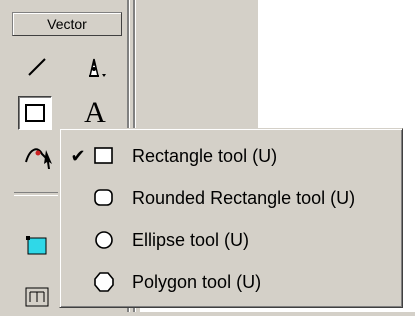  What do you see at coordinates (78, 156) in the screenshot?
I see `checkmark-icon: ✔` at bounding box center [78, 156].